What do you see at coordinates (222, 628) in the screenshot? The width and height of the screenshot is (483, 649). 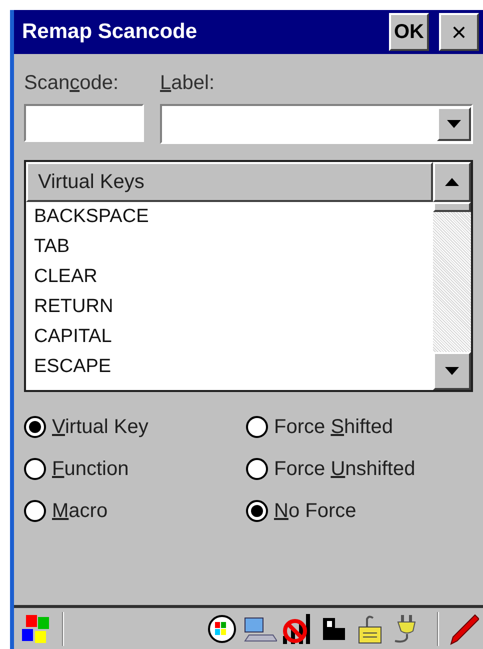 I see `color-grid-icon` at bounding box center [222, 628].